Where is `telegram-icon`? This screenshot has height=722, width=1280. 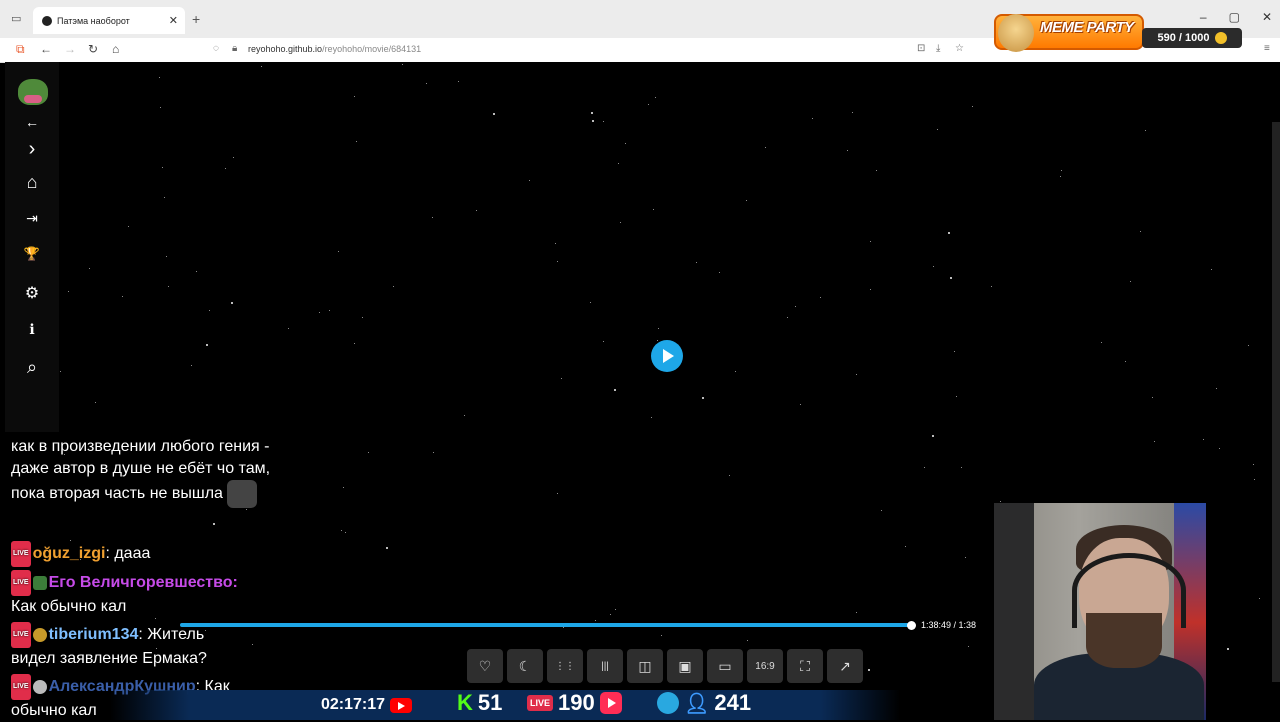
telegram-icon is located at coordinates (668, 703).